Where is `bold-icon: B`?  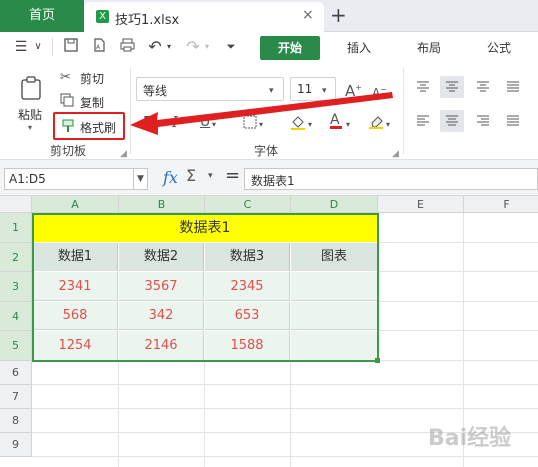 bold-icon: B is located at coordinates (148, 122).